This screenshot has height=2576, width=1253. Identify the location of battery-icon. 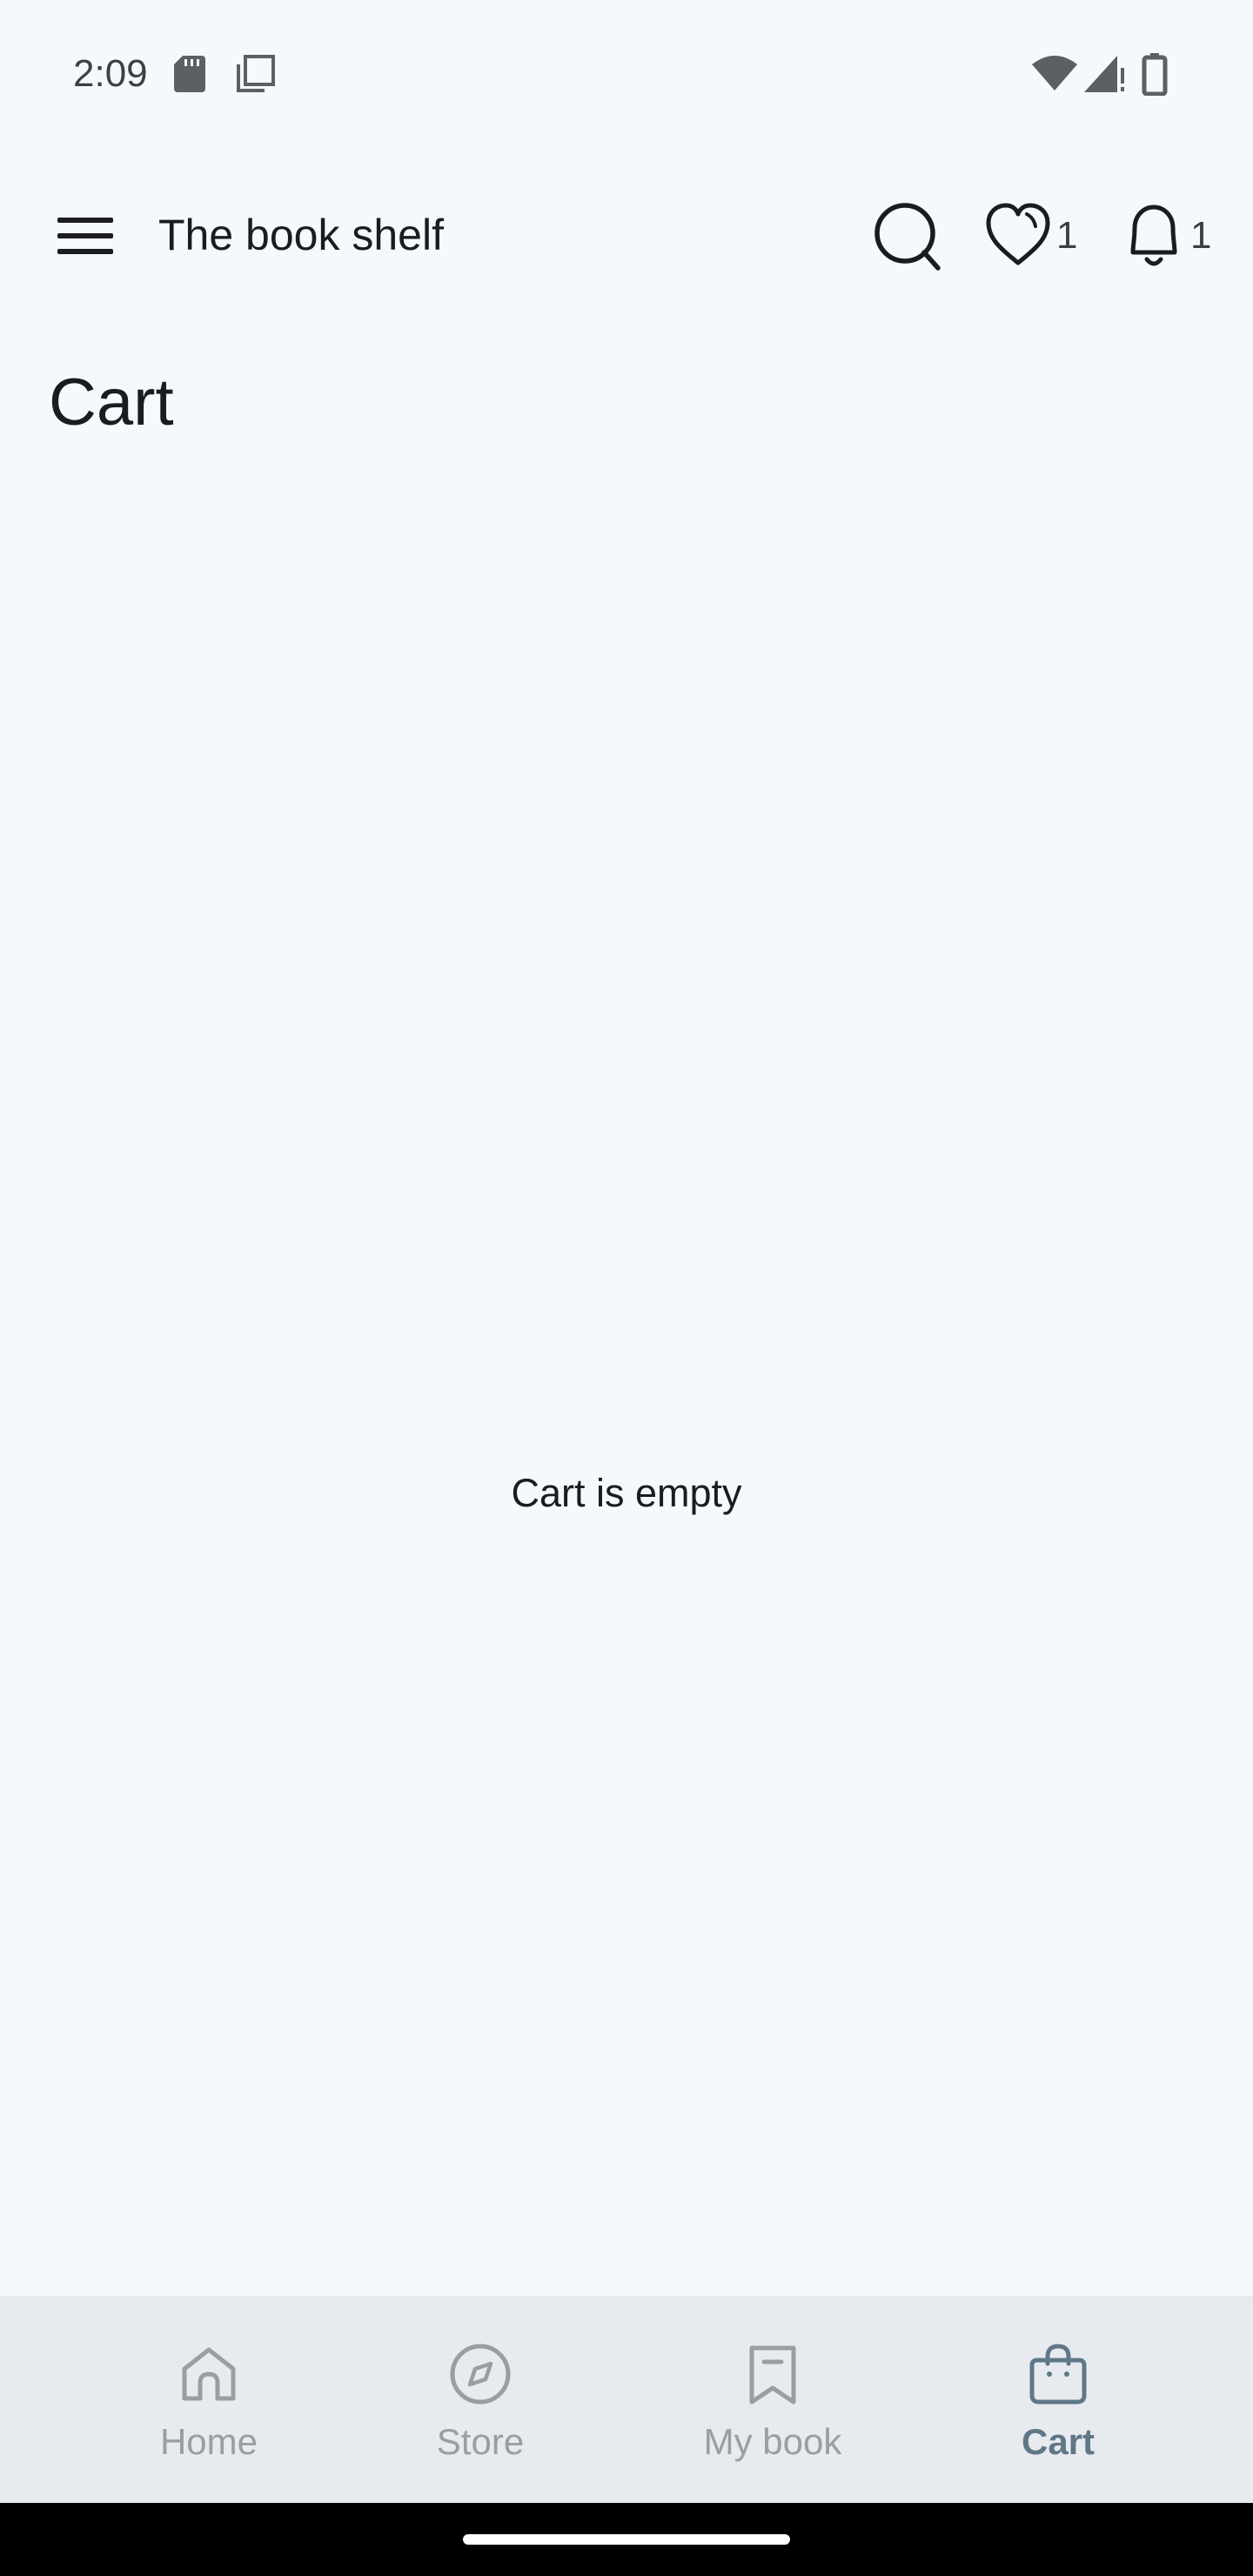
(1155, 74).